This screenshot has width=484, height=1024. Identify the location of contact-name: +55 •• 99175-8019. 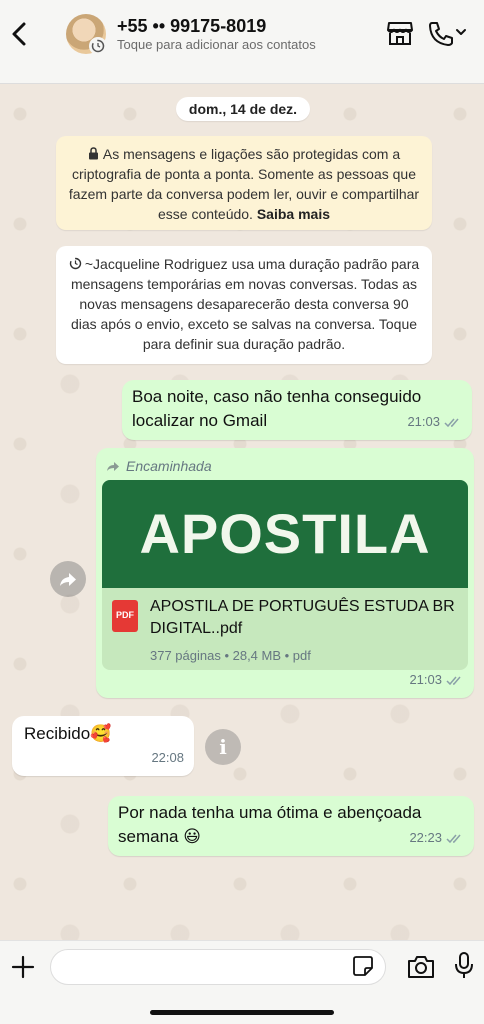
(191, 26).